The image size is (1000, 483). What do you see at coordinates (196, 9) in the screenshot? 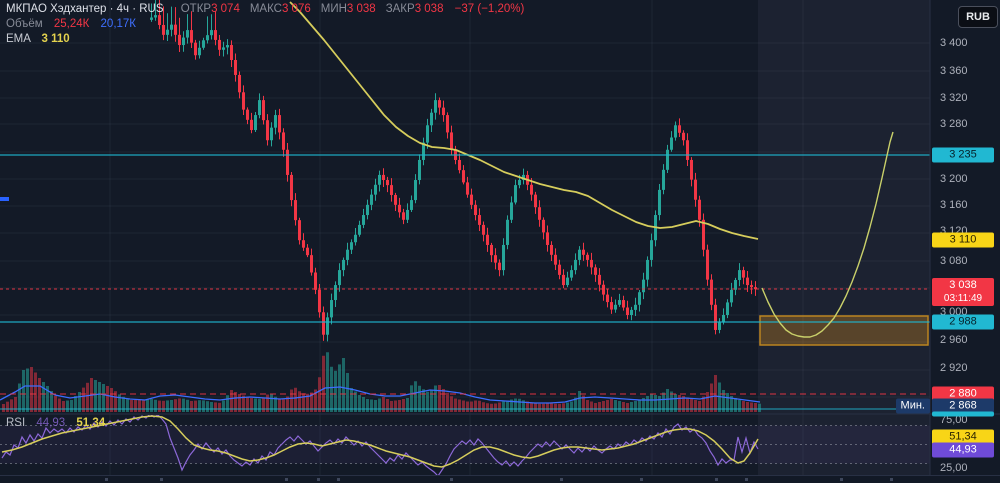
I see `ohlc-field-label: ОТКР` at bounding box center [196, 9].